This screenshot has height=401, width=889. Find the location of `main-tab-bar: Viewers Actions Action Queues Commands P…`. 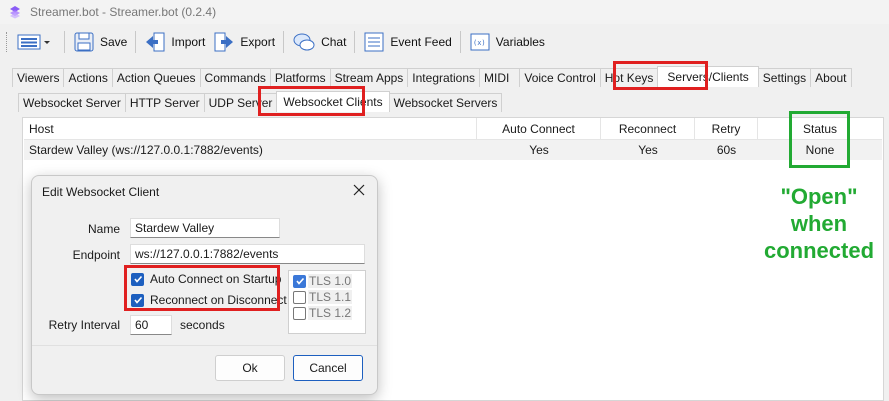

main-tab-bar: Viewers Actions Action Queues Commands P… is located at coordinates (432, 76).